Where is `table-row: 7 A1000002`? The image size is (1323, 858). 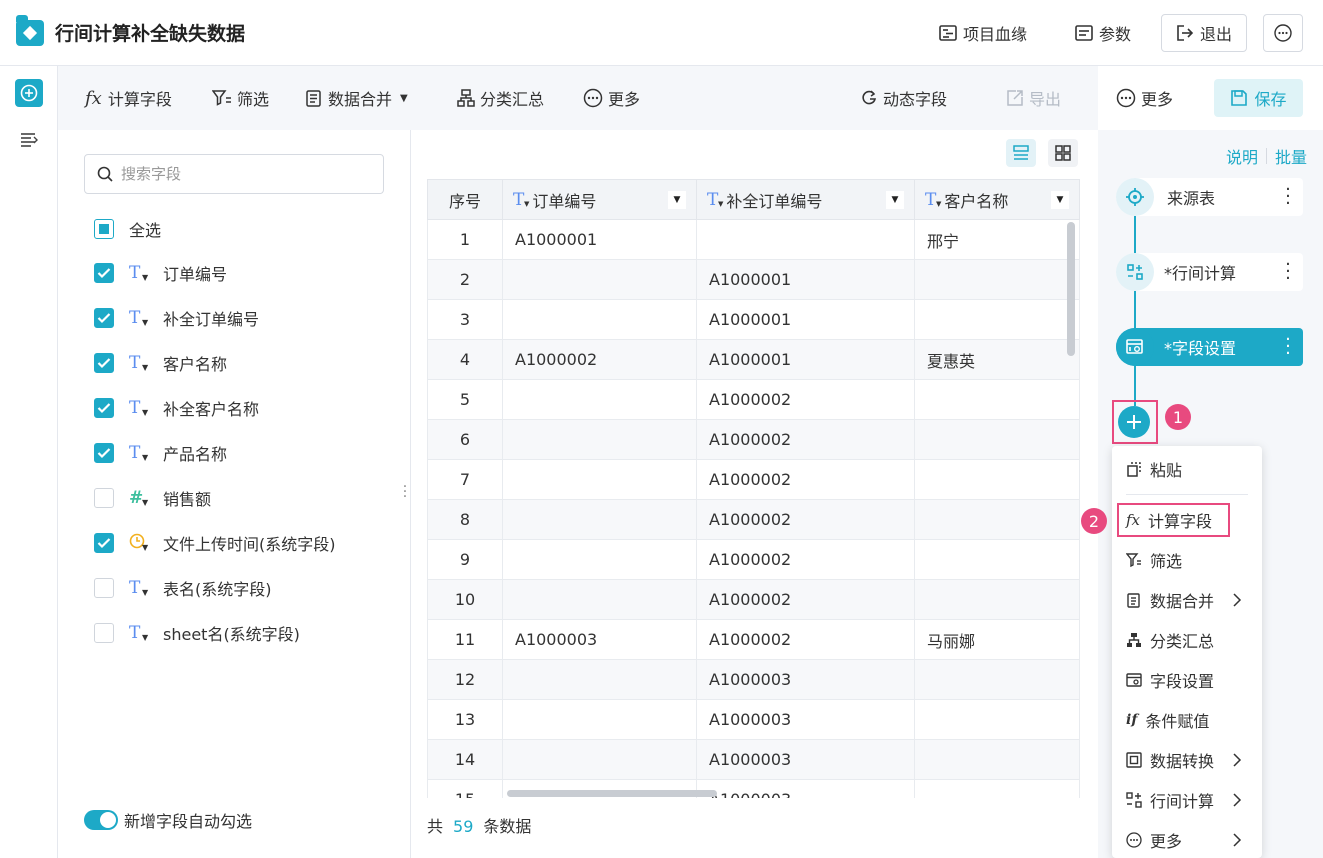
table-row: 7 A1000002 is located at coordinates (753, 479).